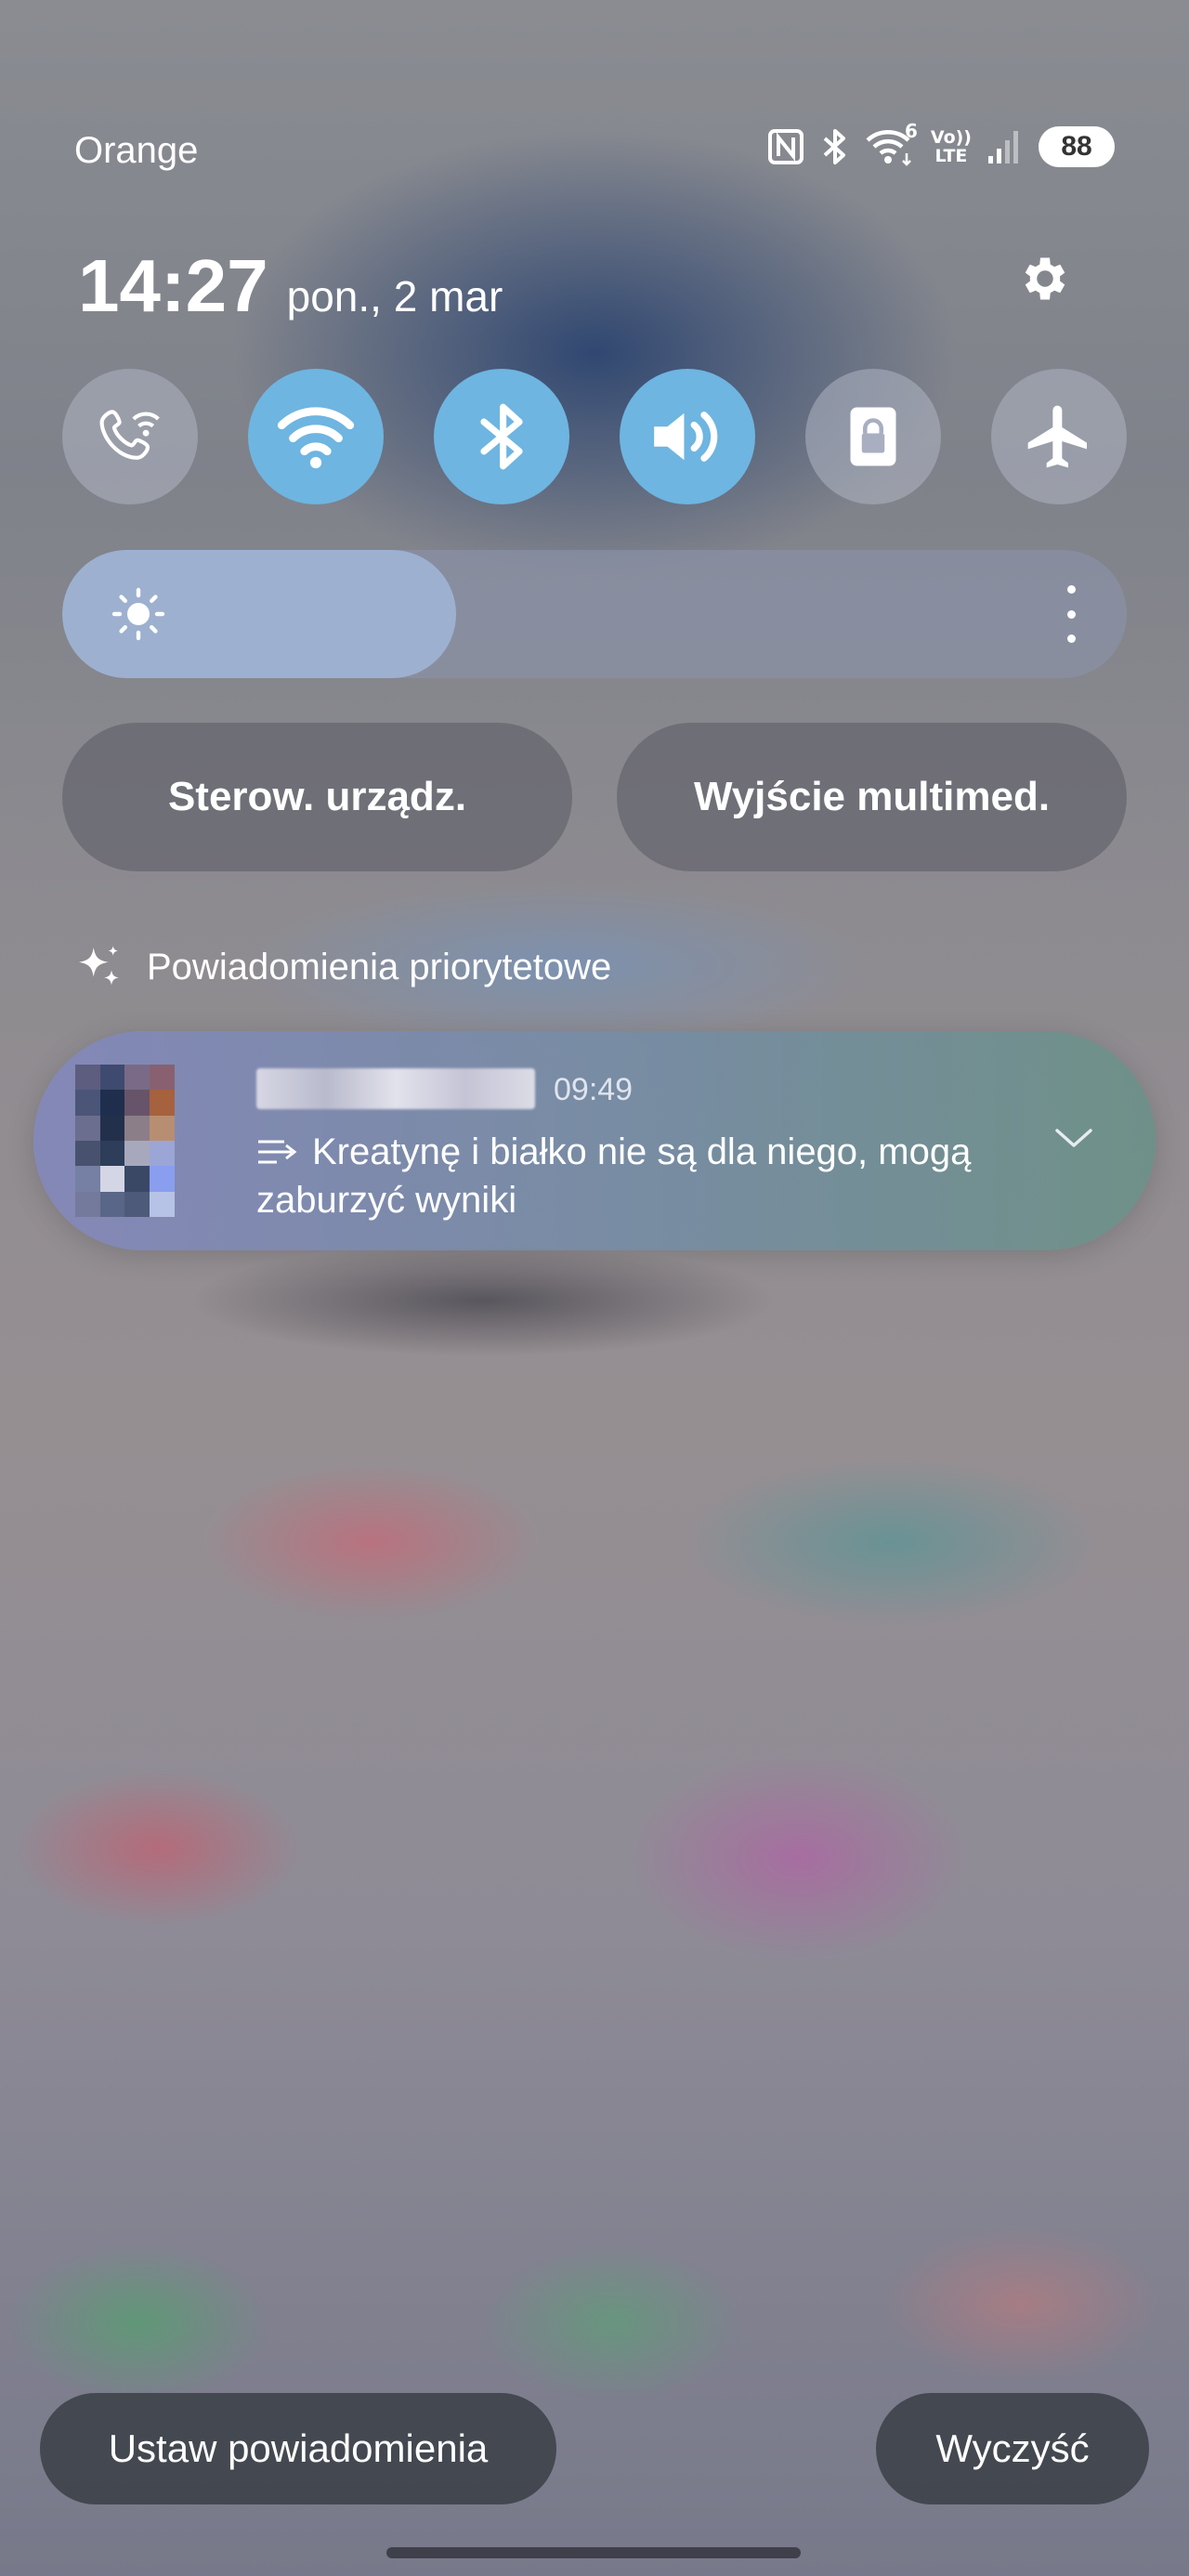  I want to click on brightness-slider, so click(594, 614).